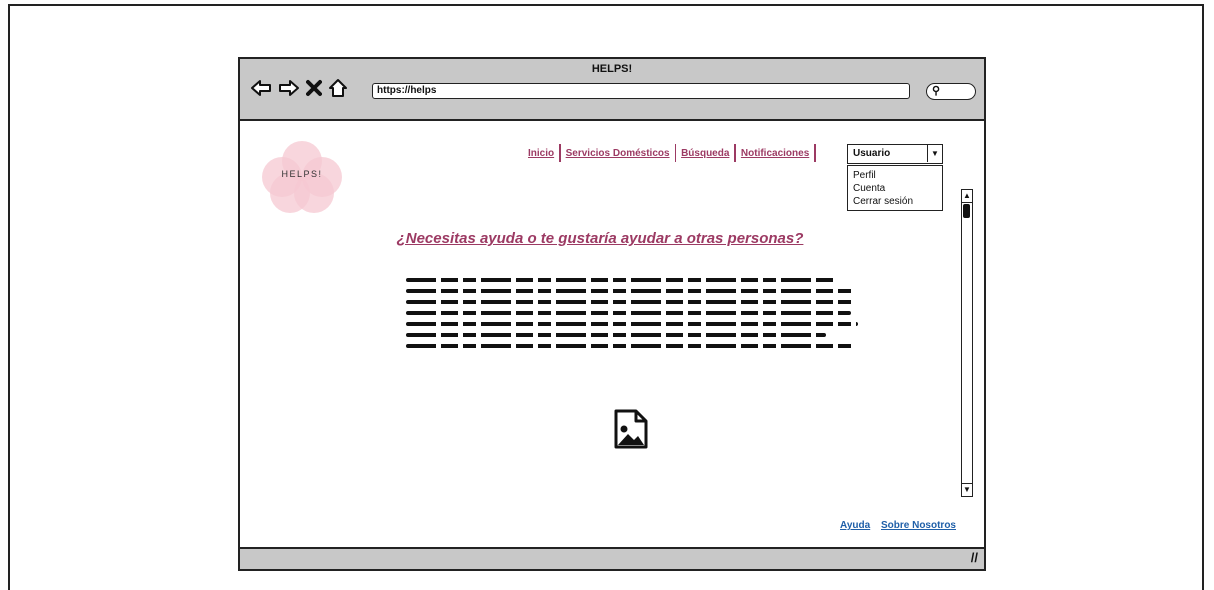 The height and width of the screenshot is (590, 1214). I want to click on url-bar: https://helps, so click(641, 91).